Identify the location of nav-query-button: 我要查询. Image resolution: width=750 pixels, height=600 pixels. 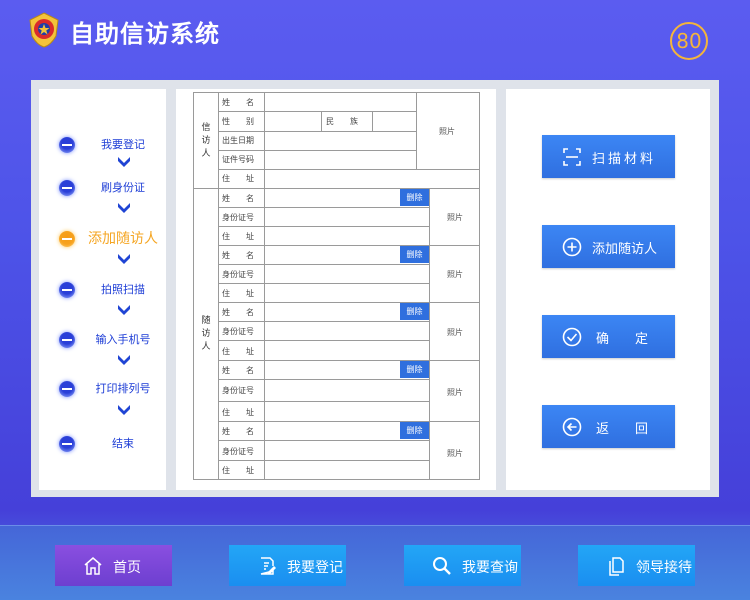
(462, 565).